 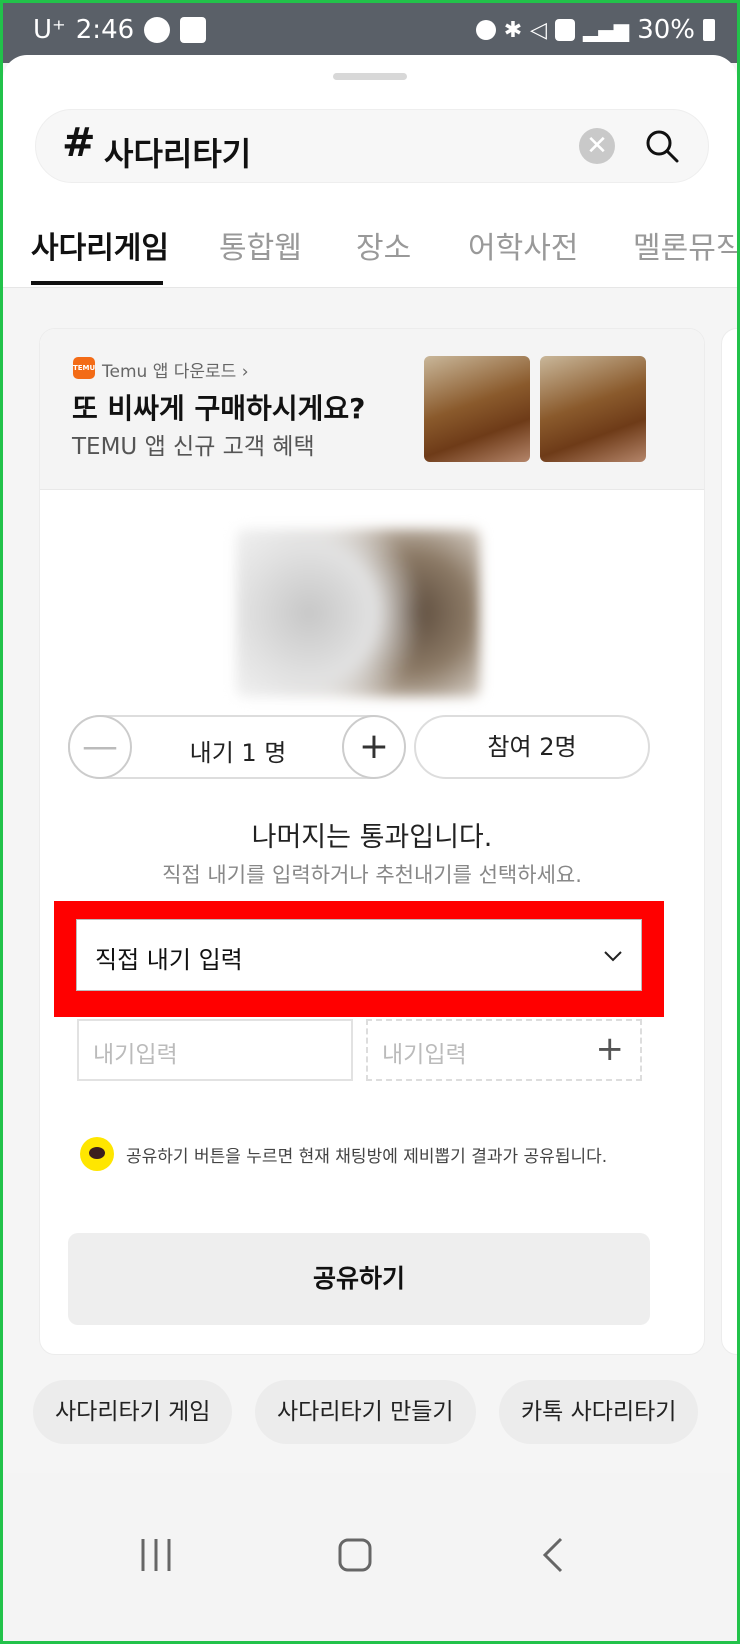 What do you see at coordinates (365, 1412) in the screenshot?
I see `related-chip-make-ladder: 사다리타기 만들기` at bounding box center [365, 1412].